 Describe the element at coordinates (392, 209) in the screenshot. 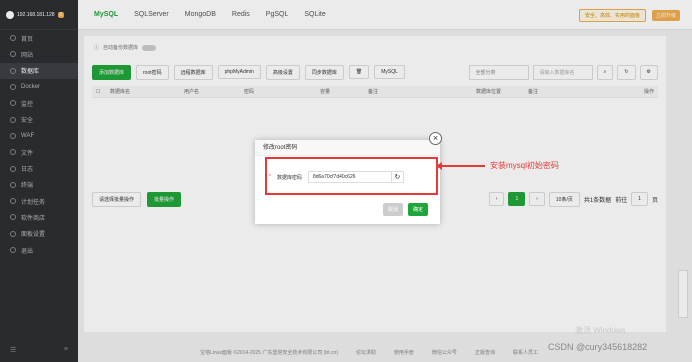

I see `cancel-button: 取消` at that location.